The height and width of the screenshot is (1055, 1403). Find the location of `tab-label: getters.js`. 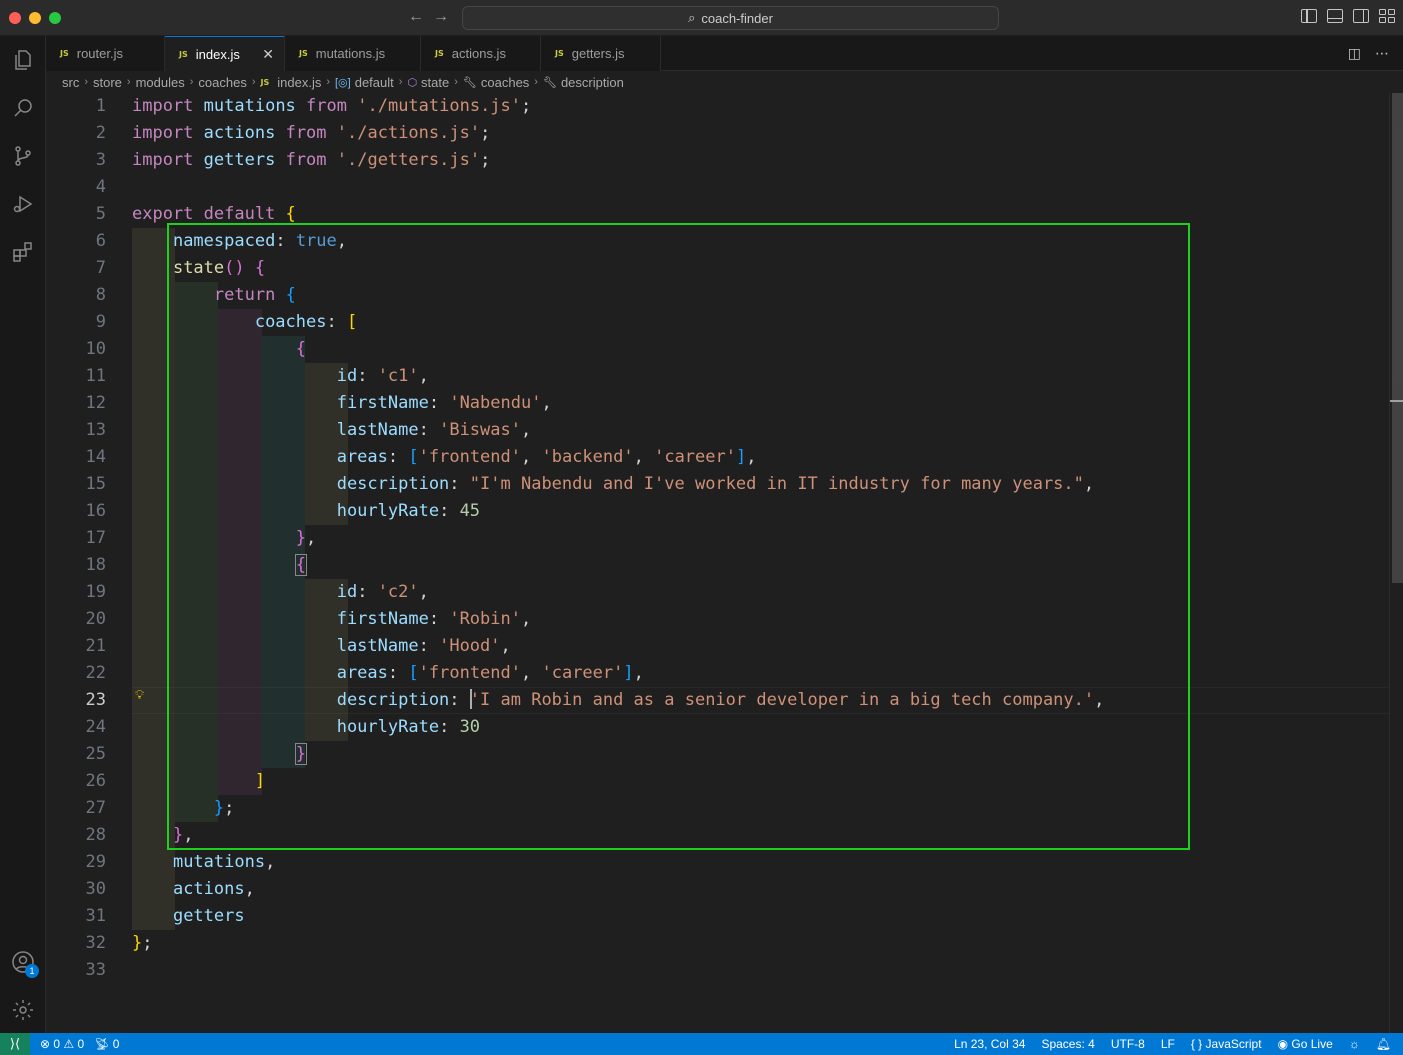

tab-label: getters.js is located at coordinates (598, 53).